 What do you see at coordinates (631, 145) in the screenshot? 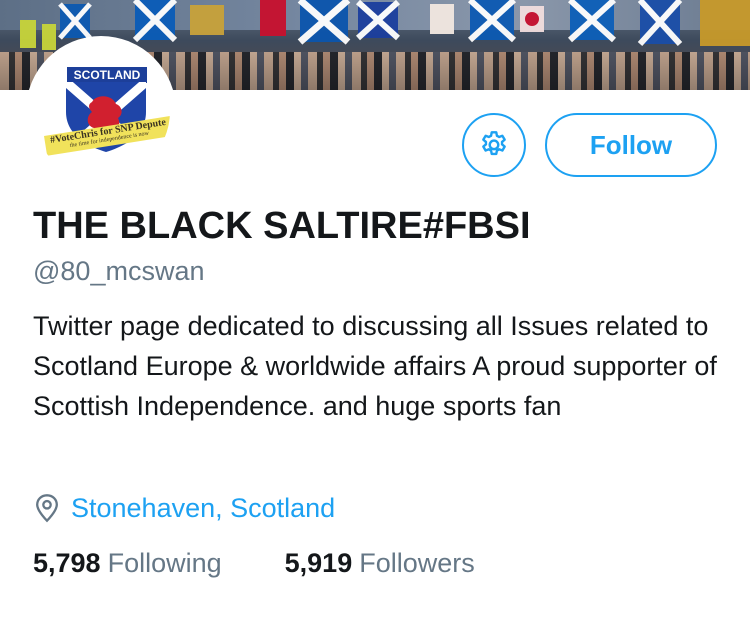
I see `follow-button: Follow` at bounding box center [631, 145].